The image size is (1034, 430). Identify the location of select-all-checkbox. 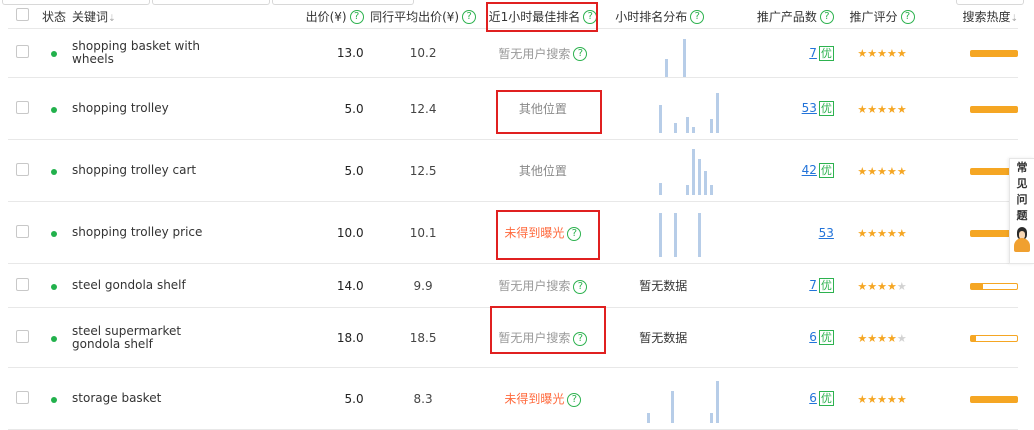
(23, 14).